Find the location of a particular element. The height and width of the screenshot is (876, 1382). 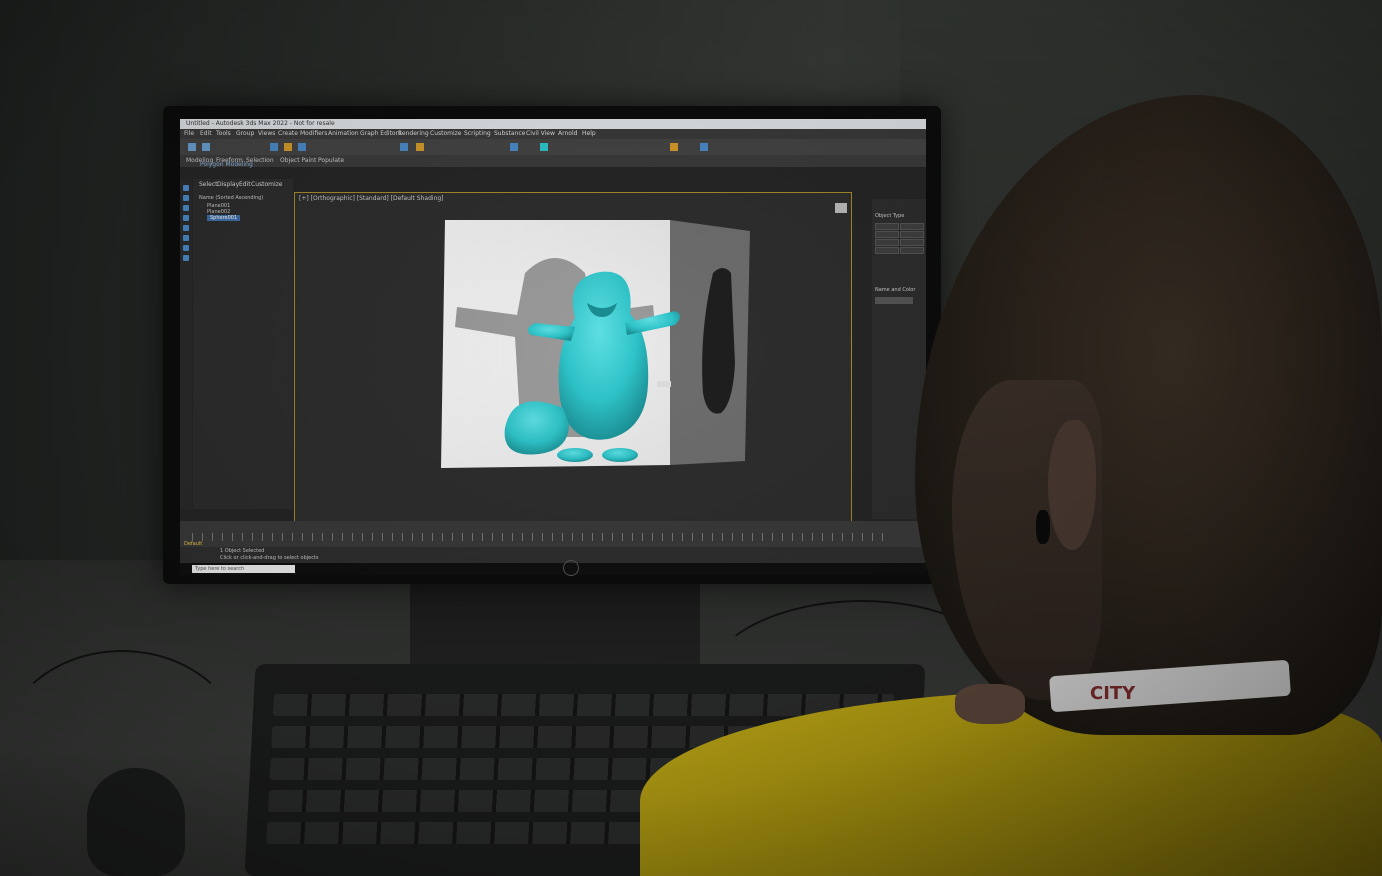

select-icon is located at coordinates (274, 147).